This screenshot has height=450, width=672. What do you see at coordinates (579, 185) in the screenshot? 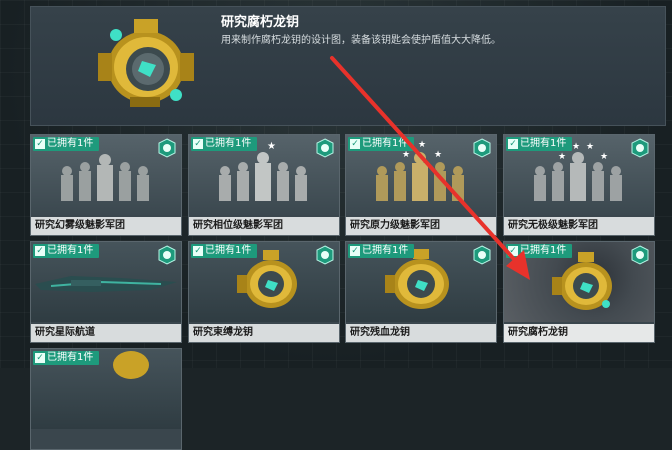
I see `blueprint-card-phantom-infinite: ★ ★ ★ ★ ✓ 已拥有1件 研究无极级魅影军团` at bounding box center [579, 185].